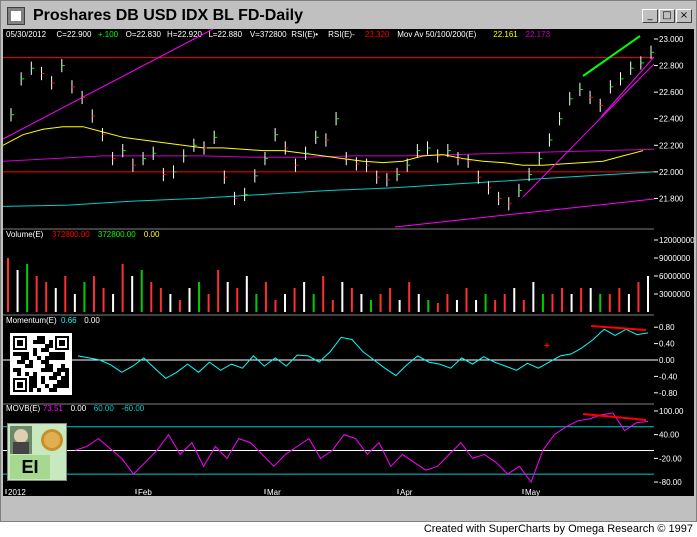 The image size is (697, 537). I want to click on momentum-tick-label: 0.00, so click(667, 360).